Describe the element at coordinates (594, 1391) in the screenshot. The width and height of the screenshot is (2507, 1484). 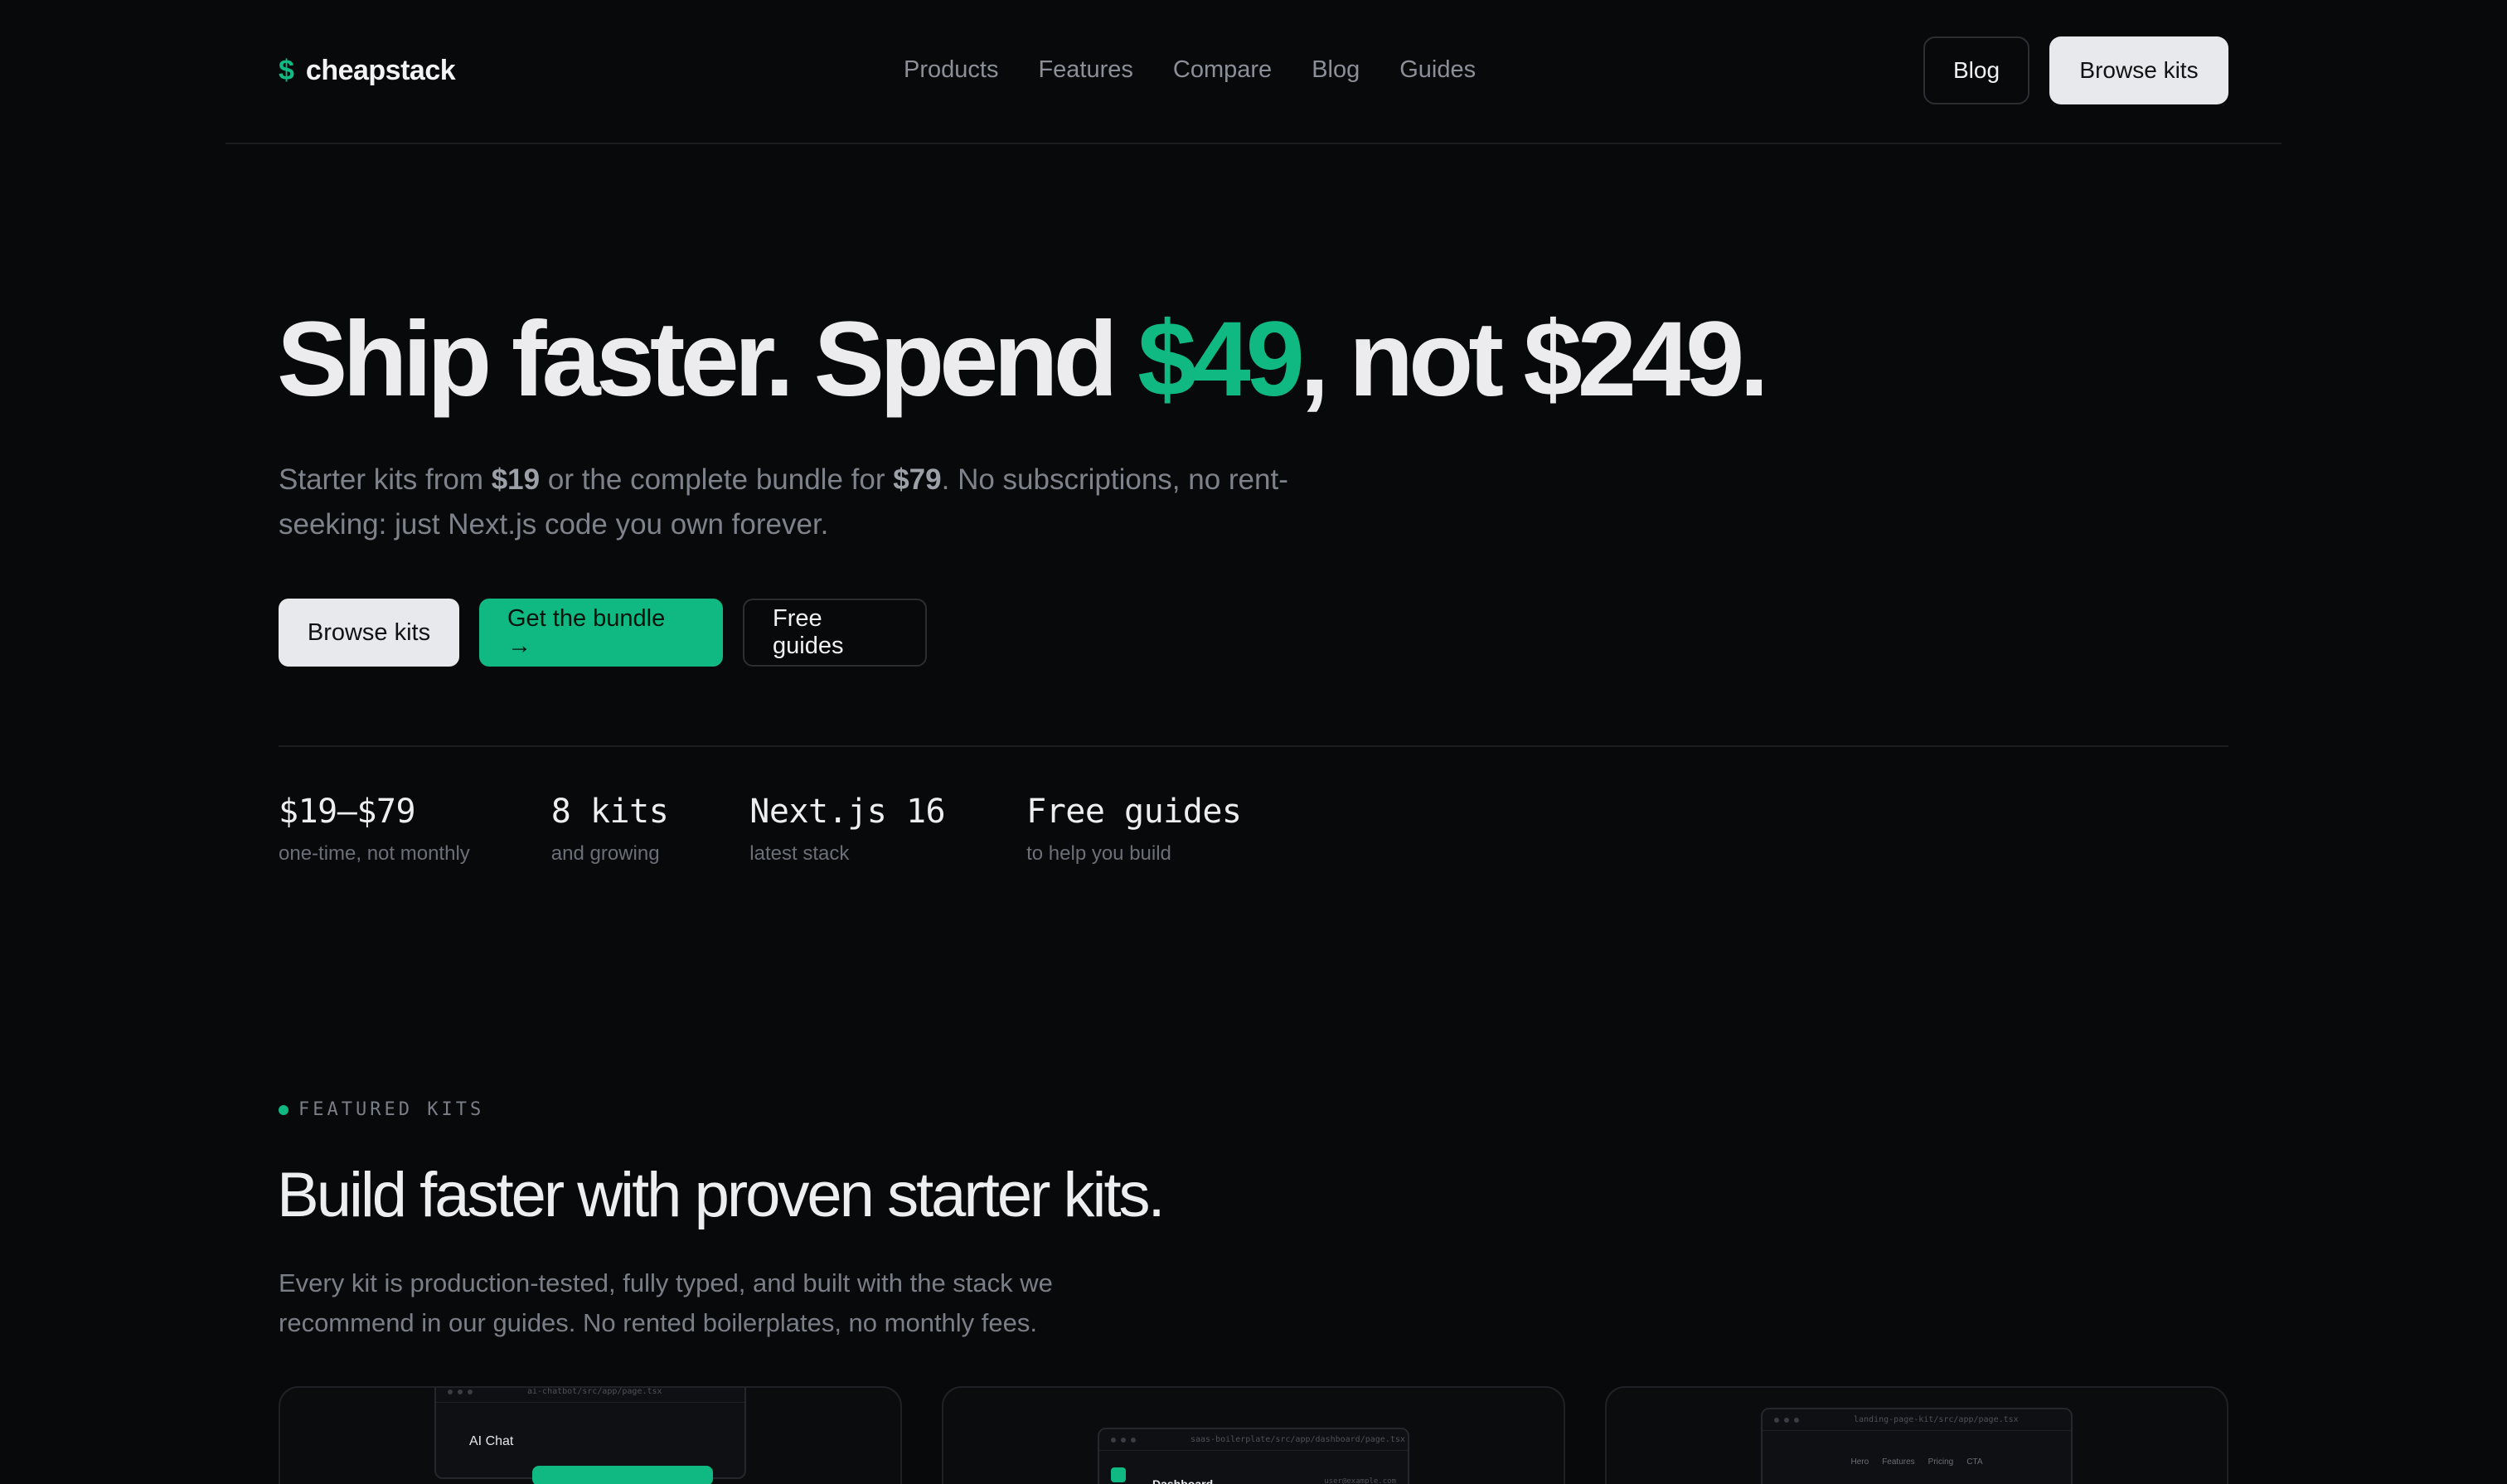
I see `file-path: ai-chatbot/src/app/page.tsx` at that location.